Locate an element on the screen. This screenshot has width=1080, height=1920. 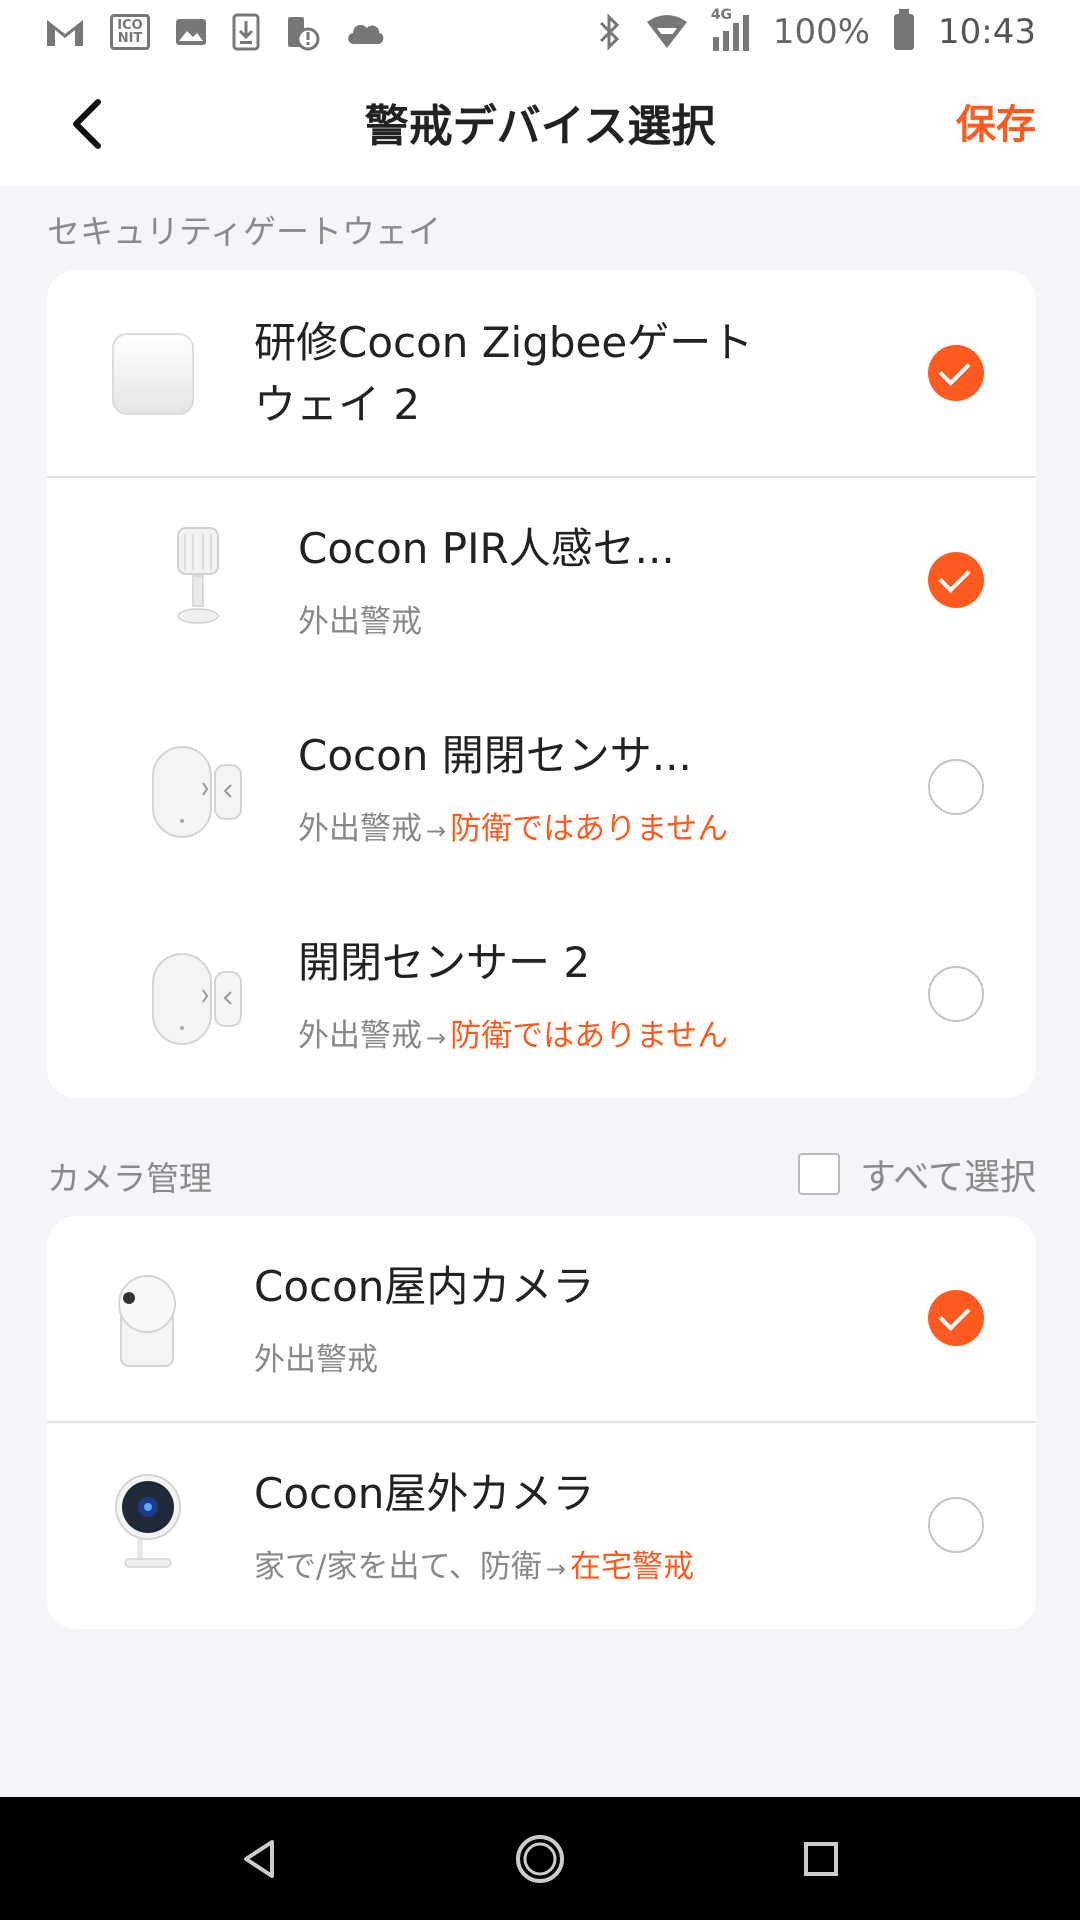
app-header: 警戒デバイス選択 保存 is located at coordinates (540, 125).